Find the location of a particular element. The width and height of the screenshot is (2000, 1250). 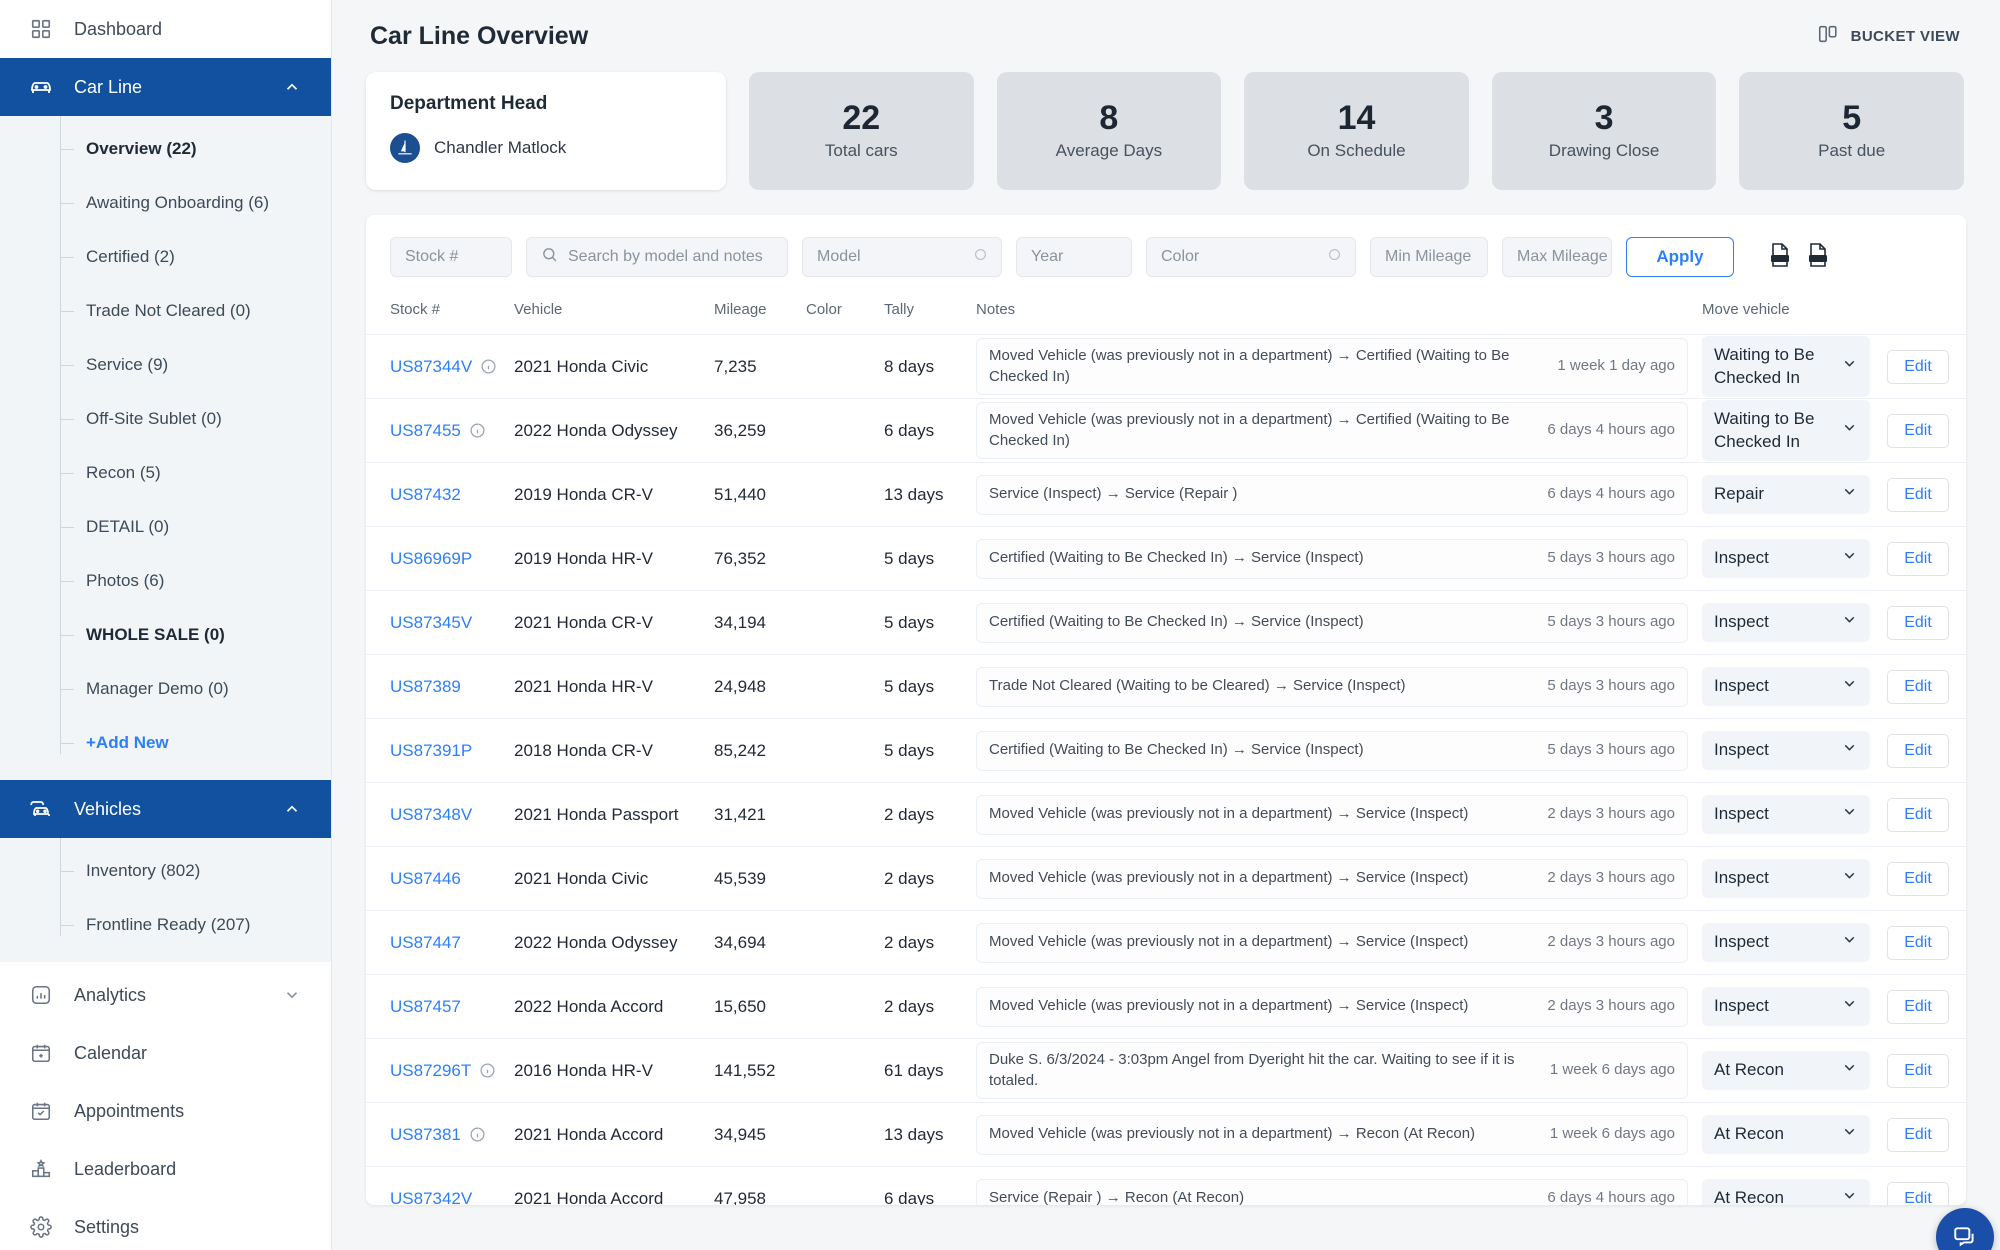

stock-link: US87391P is located at coordinates (431, 751).